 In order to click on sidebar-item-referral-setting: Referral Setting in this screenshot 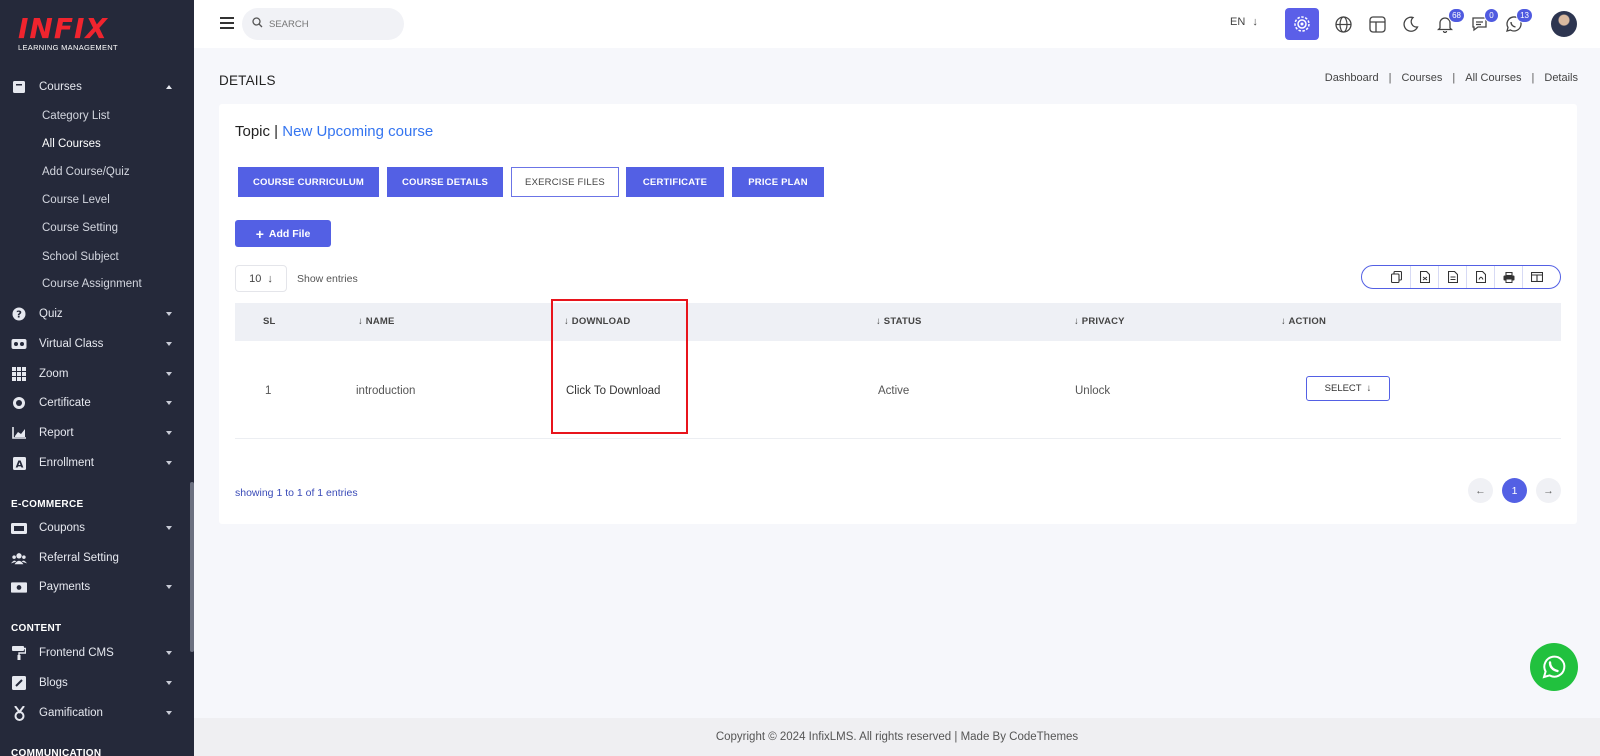, I will do `click(95, 558)`.